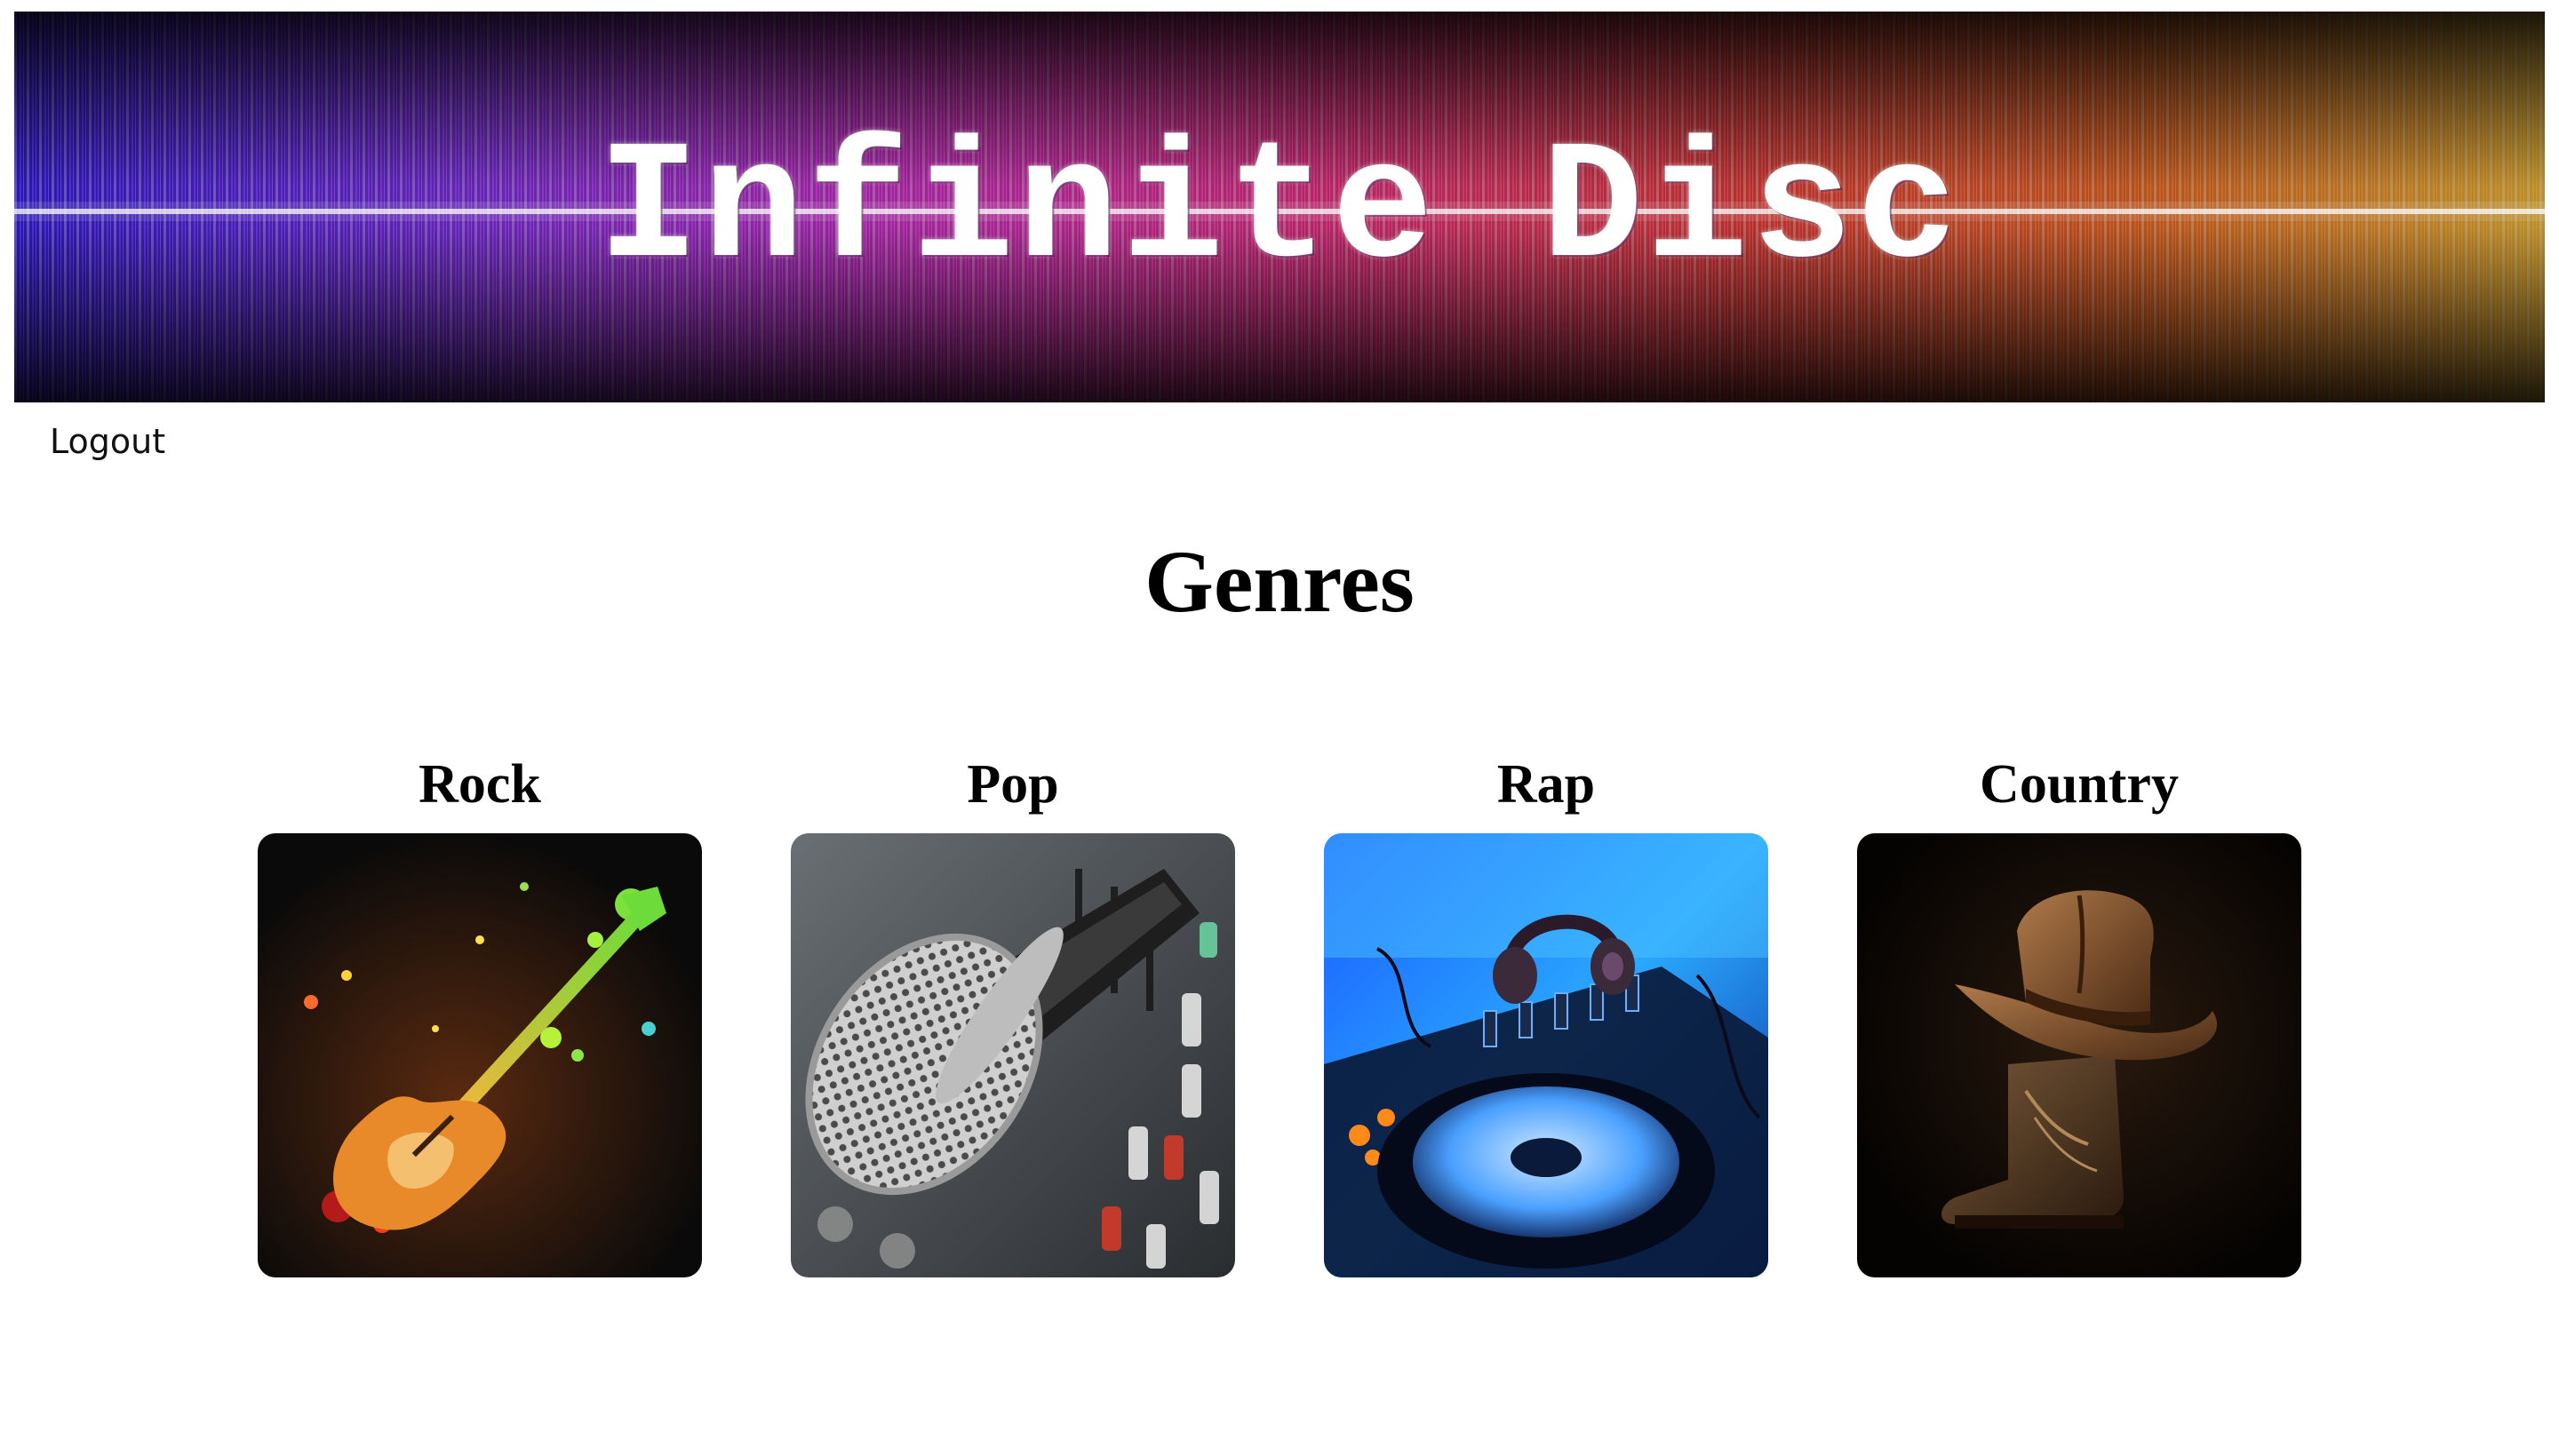 The width and height of the screenshot is (2559, 1456). I want to click on cowboy-hat-icon, so click(2079, 1055).